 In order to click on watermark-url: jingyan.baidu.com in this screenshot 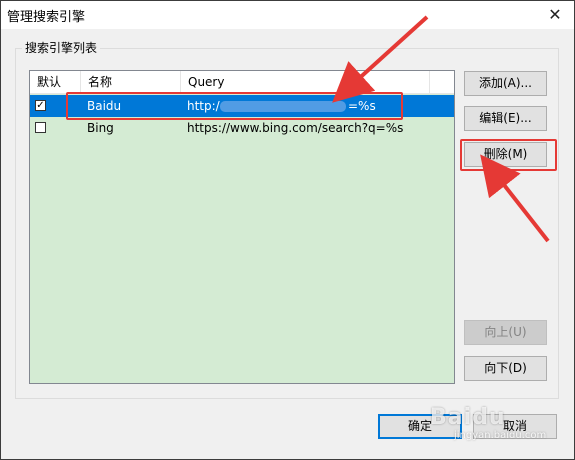, I will do `click(500, 435)`.